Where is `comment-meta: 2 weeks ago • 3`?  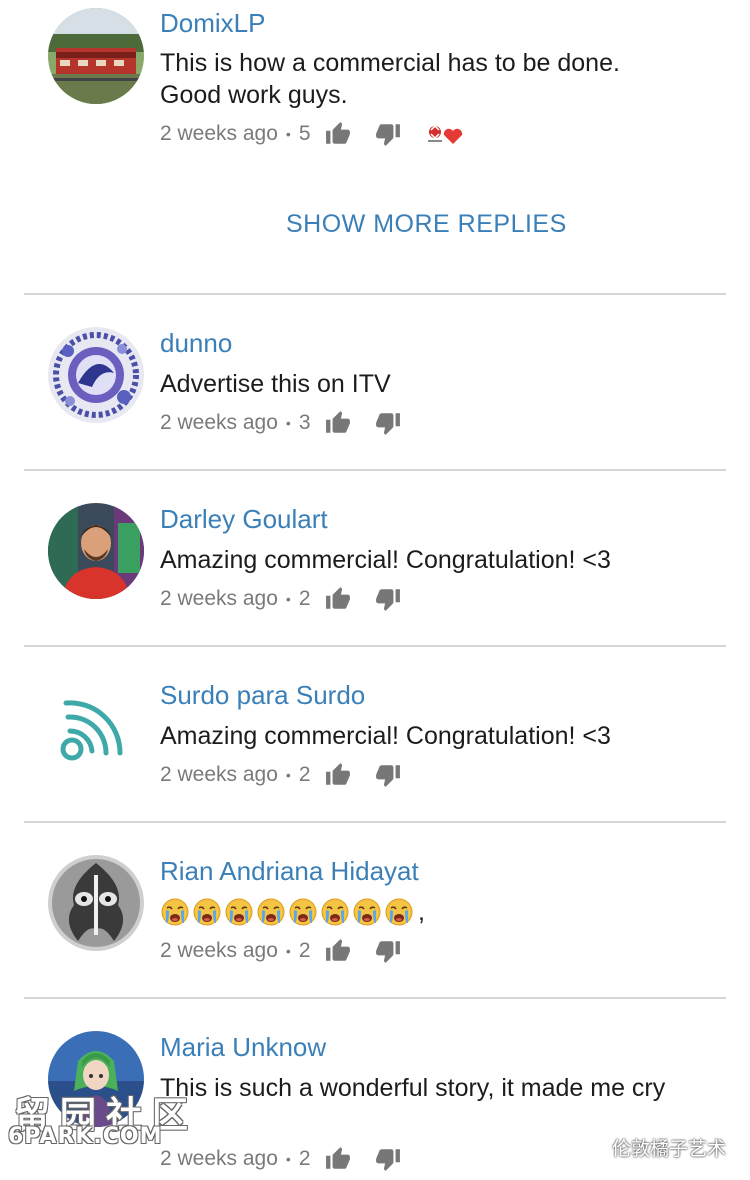
comment-meta: 2 weeks ago • 3 is located at coordinates (280, 423).